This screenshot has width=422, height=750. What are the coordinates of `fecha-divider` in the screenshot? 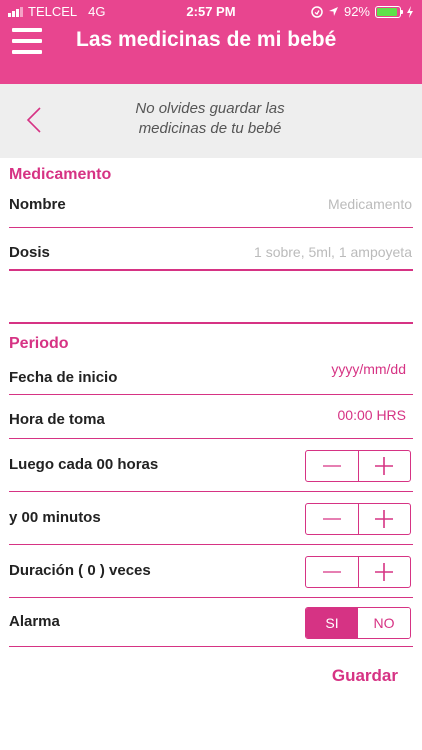 It's located at (211, 394).